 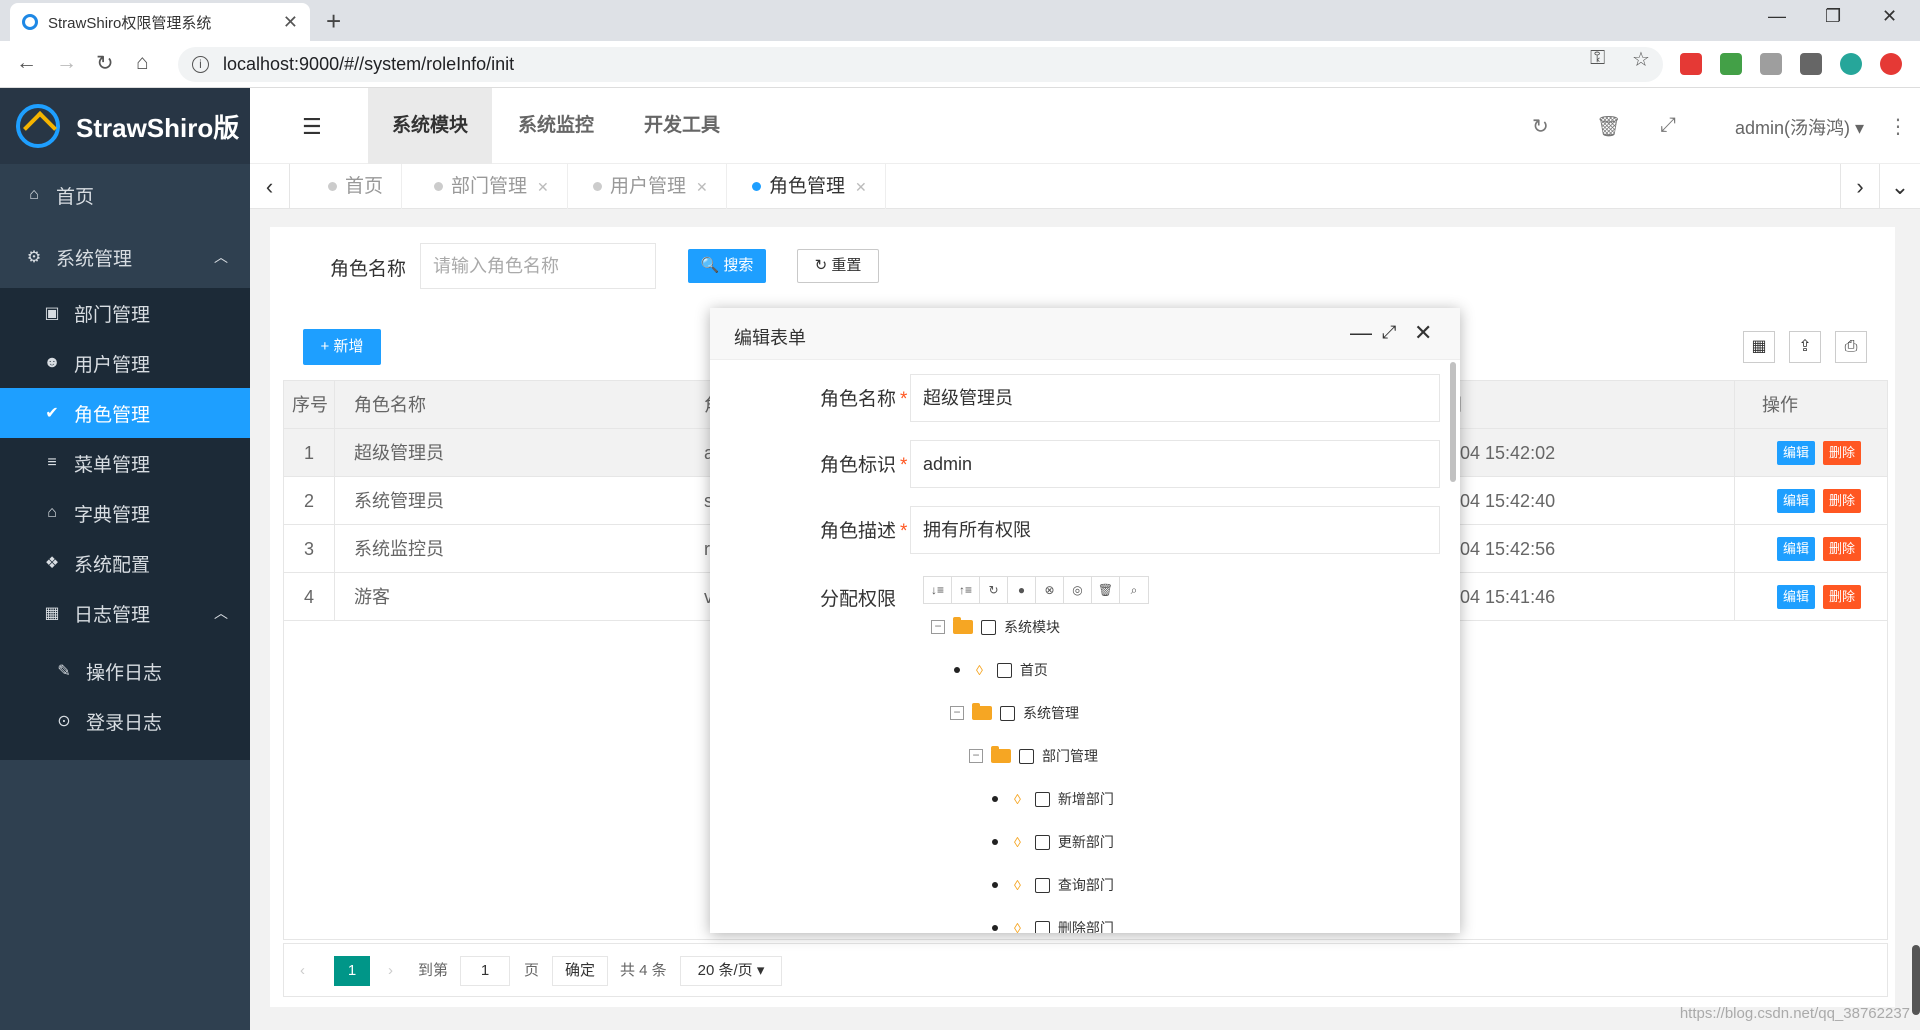 I want to click on extension-color-icon, so click(x=1731, y=64).